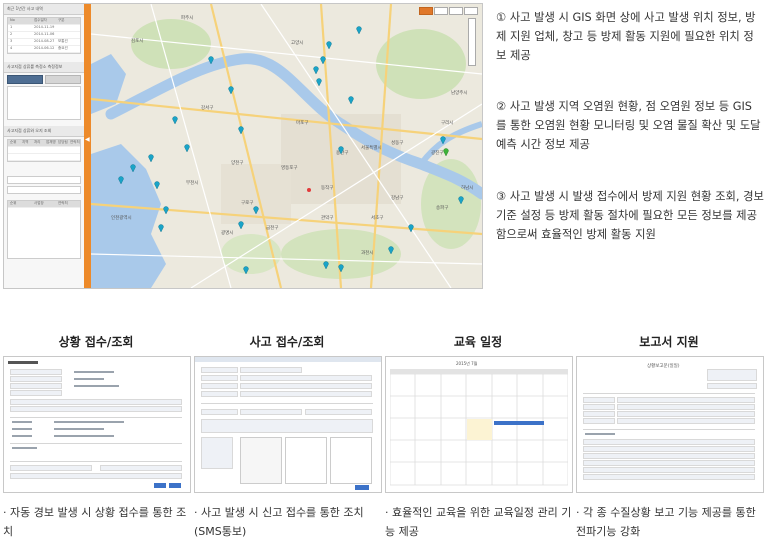  I want to click on card-title-report: 보고서 지원, so click(669, 342).